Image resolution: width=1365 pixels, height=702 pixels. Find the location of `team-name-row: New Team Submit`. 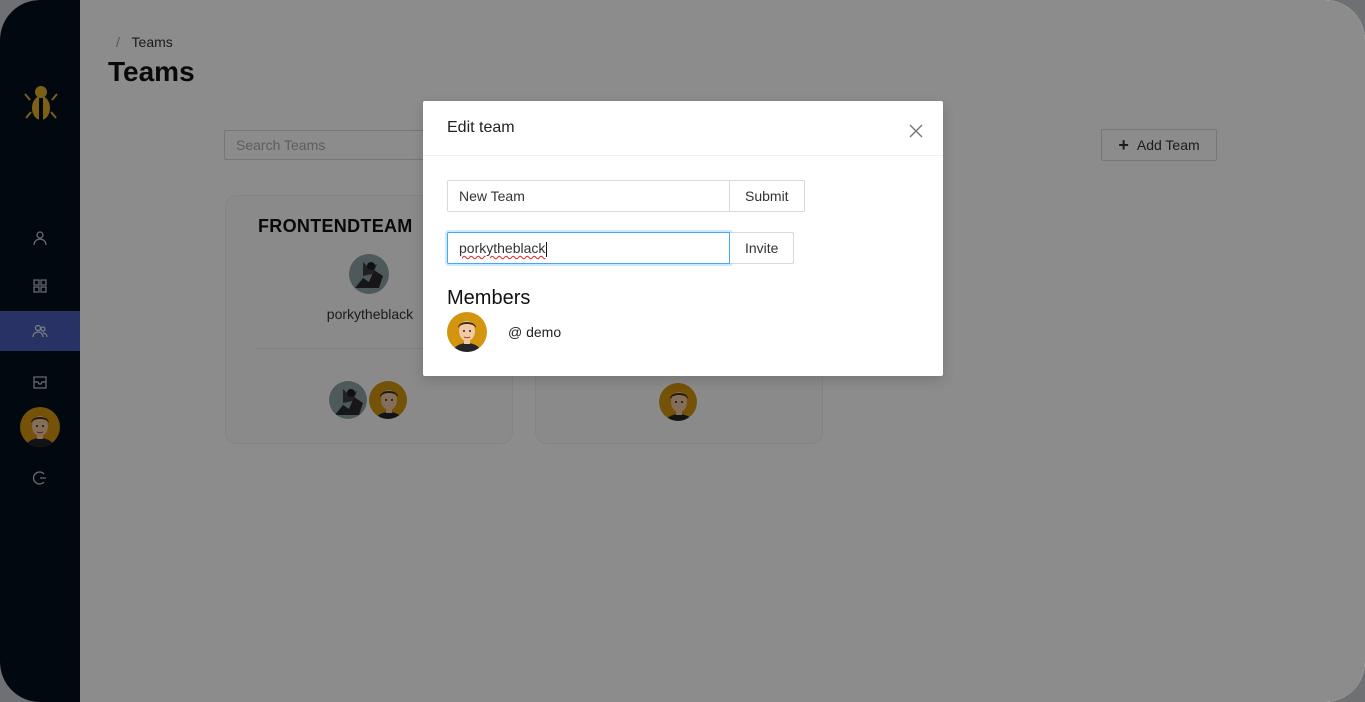

team-name-row: New Team Submit is located at coordinates (626, 196).